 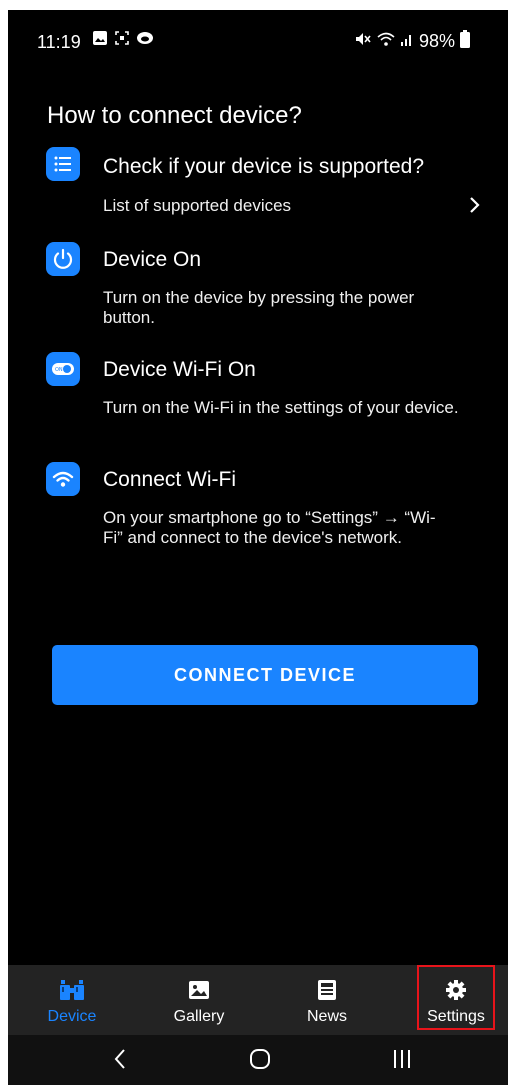 I want to click on back-icon, so click(x=120, y=1061).